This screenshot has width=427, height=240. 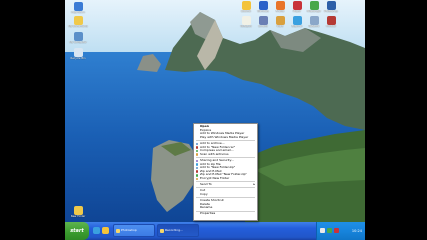 What do you see at coordinates (208, 214) in the screenshot?
I see `context-menu-item-label: Properties` at bounding box center [208, 214].